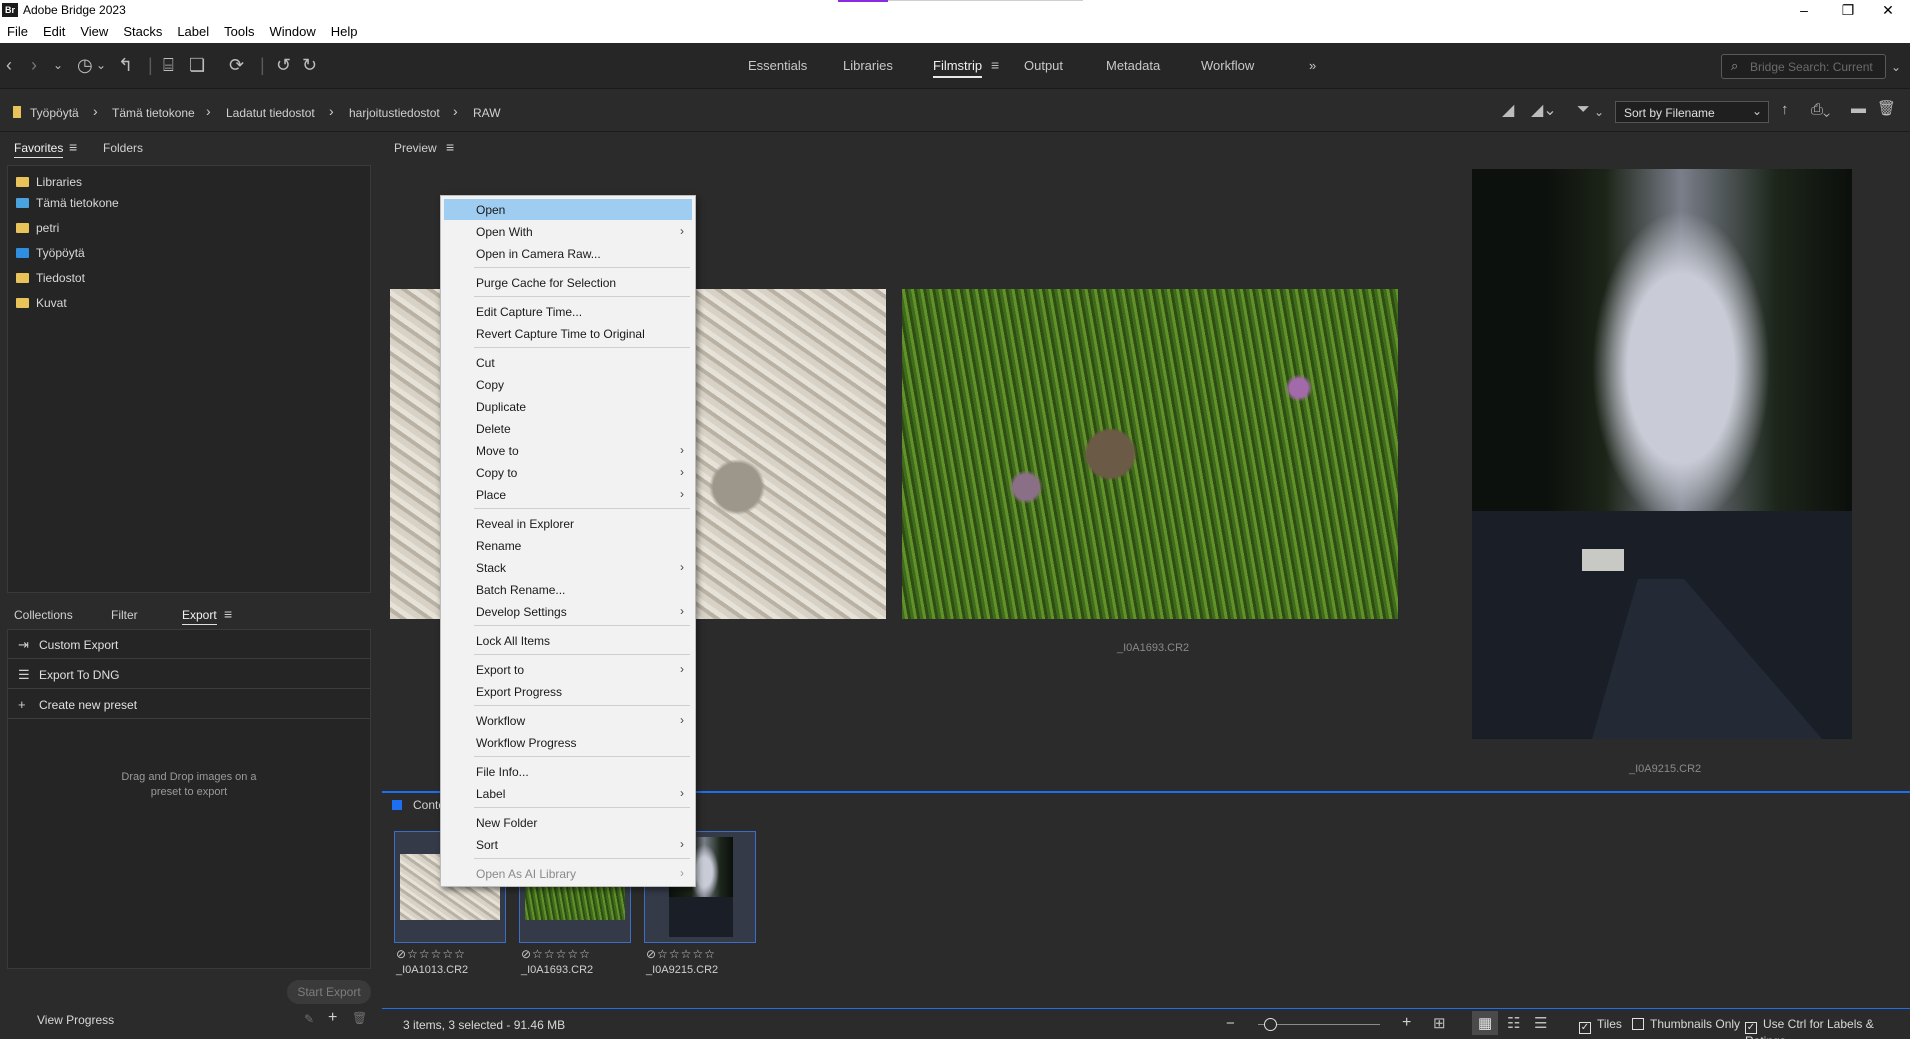  What do you see at coordinates (236, 65) in the screenshot?
I see `rotate-sync-icon: ⟳` at bounding box center [236, 65].